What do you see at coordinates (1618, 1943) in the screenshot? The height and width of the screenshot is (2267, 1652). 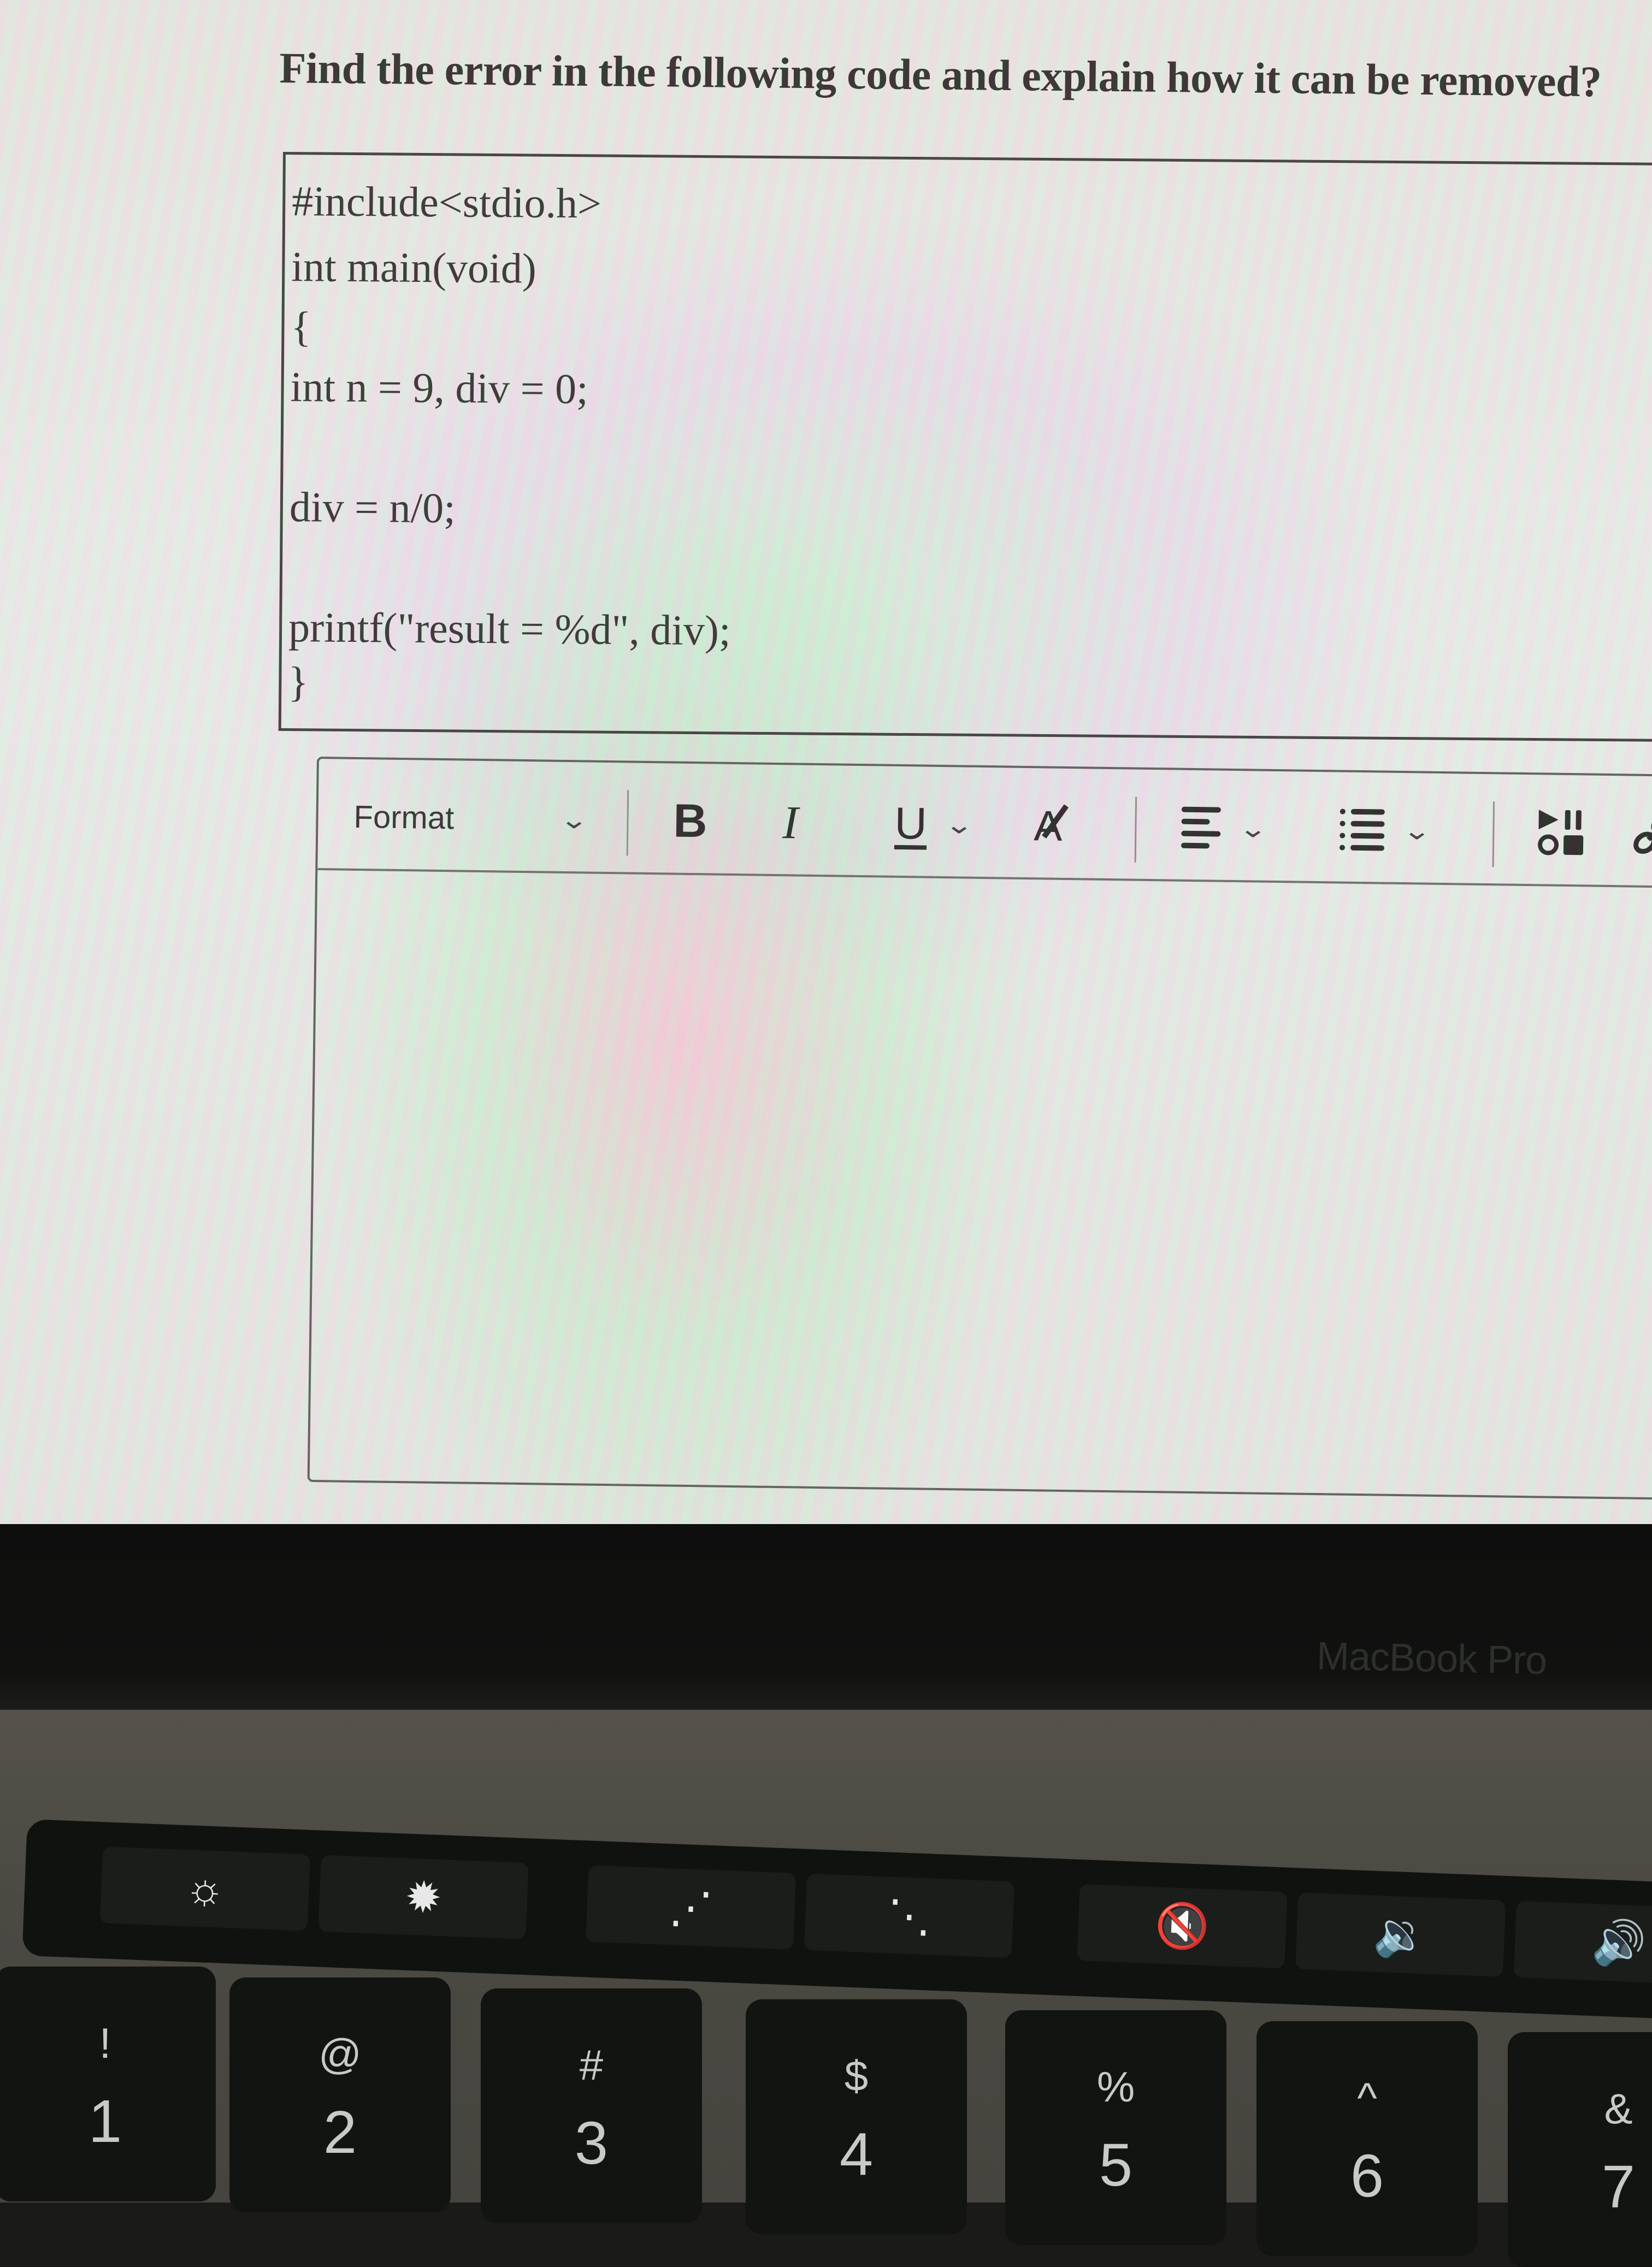 I see `volume-up-icon: 🔊` at bounding box center [1618, 1943].